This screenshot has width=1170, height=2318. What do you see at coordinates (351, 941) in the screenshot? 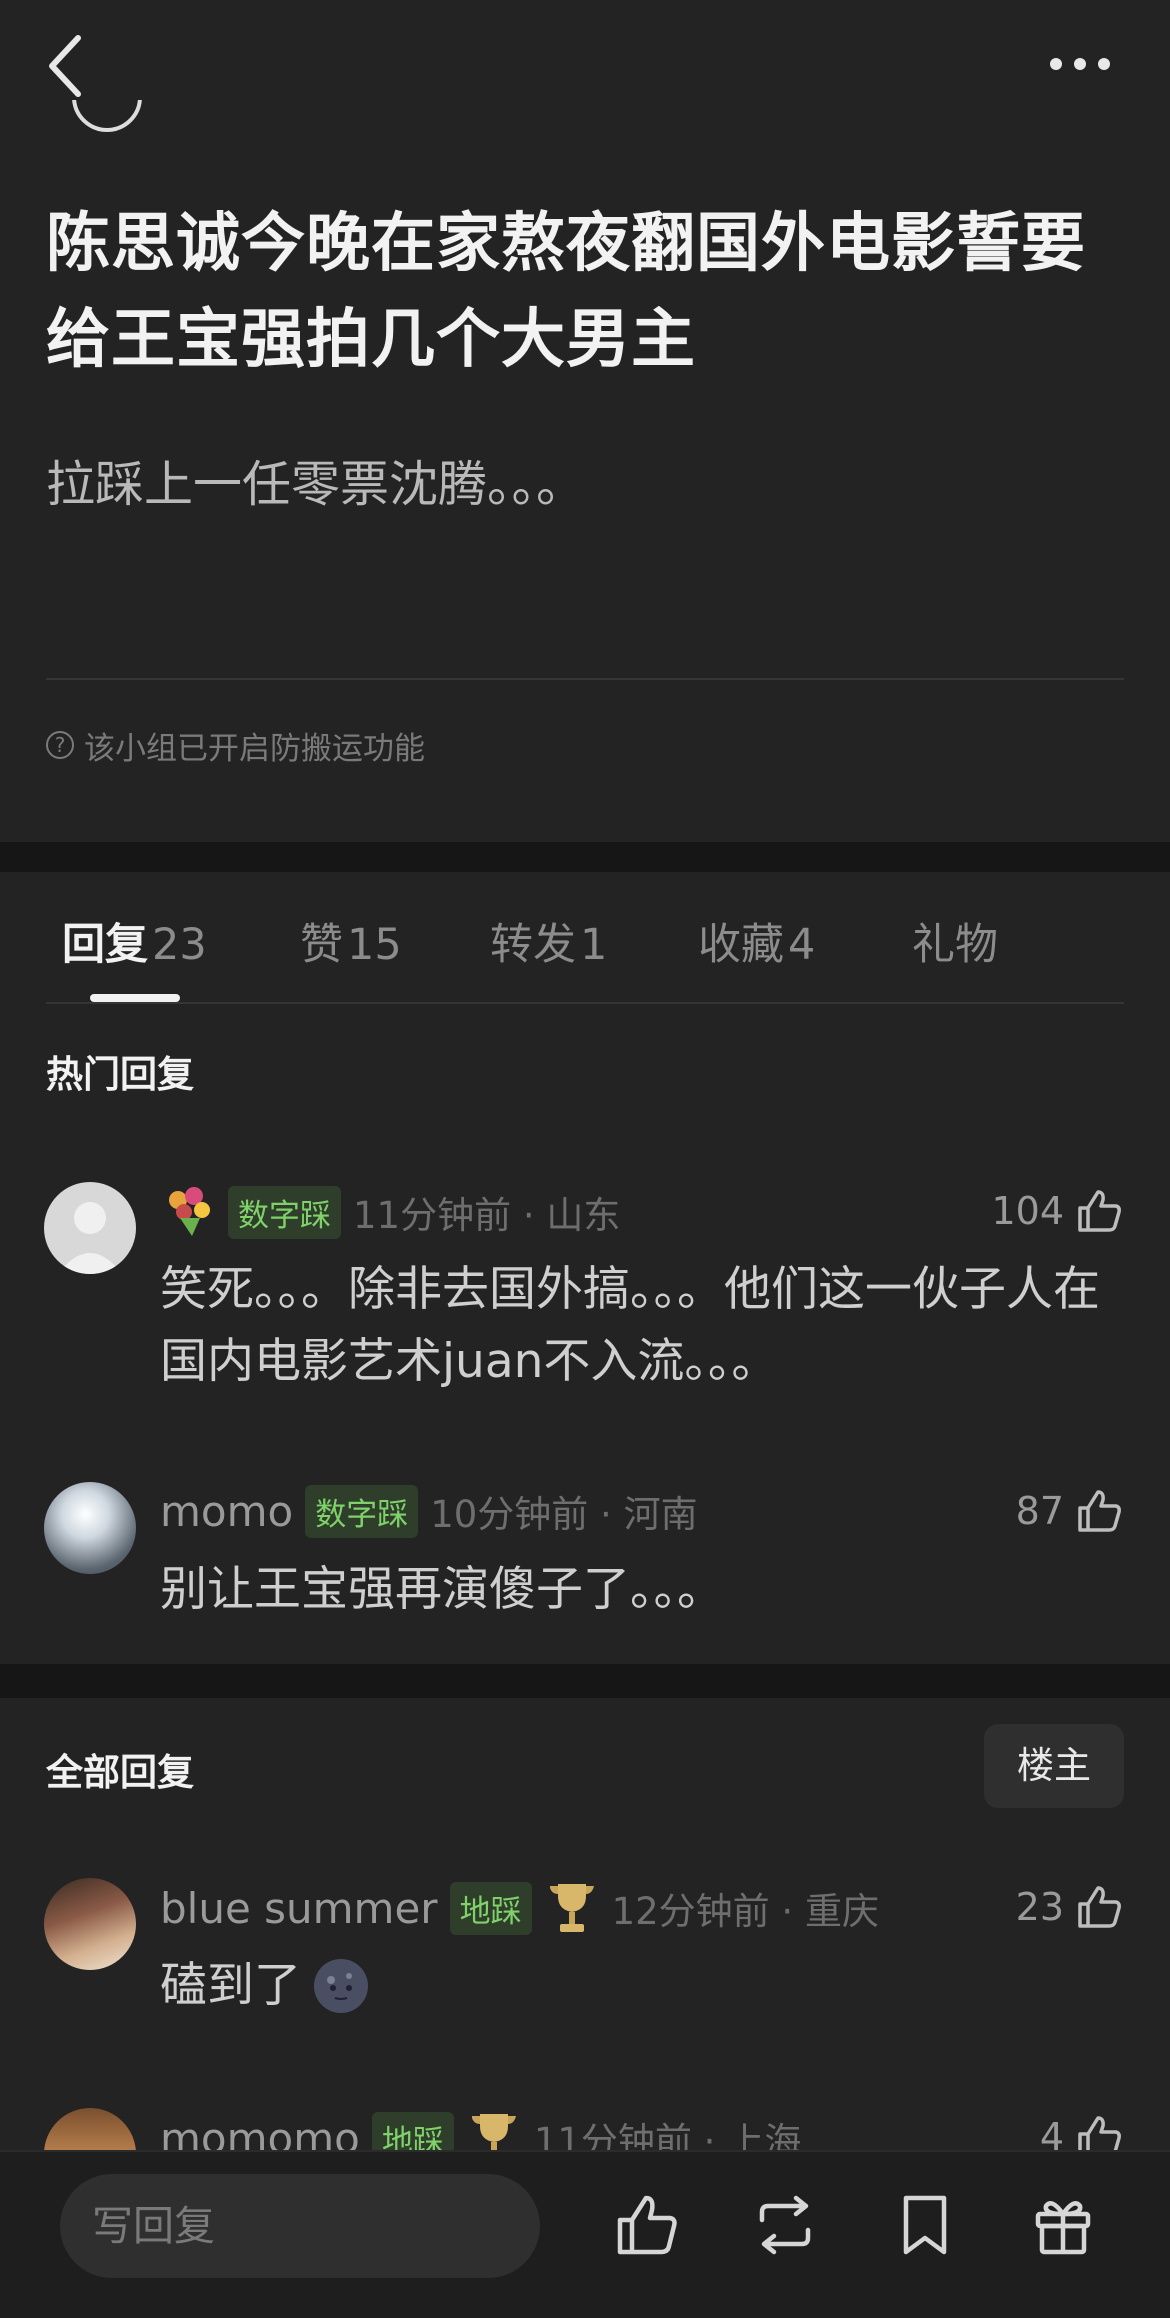
I see `tab-likes: 赞15` at bounding box center [351, 941].